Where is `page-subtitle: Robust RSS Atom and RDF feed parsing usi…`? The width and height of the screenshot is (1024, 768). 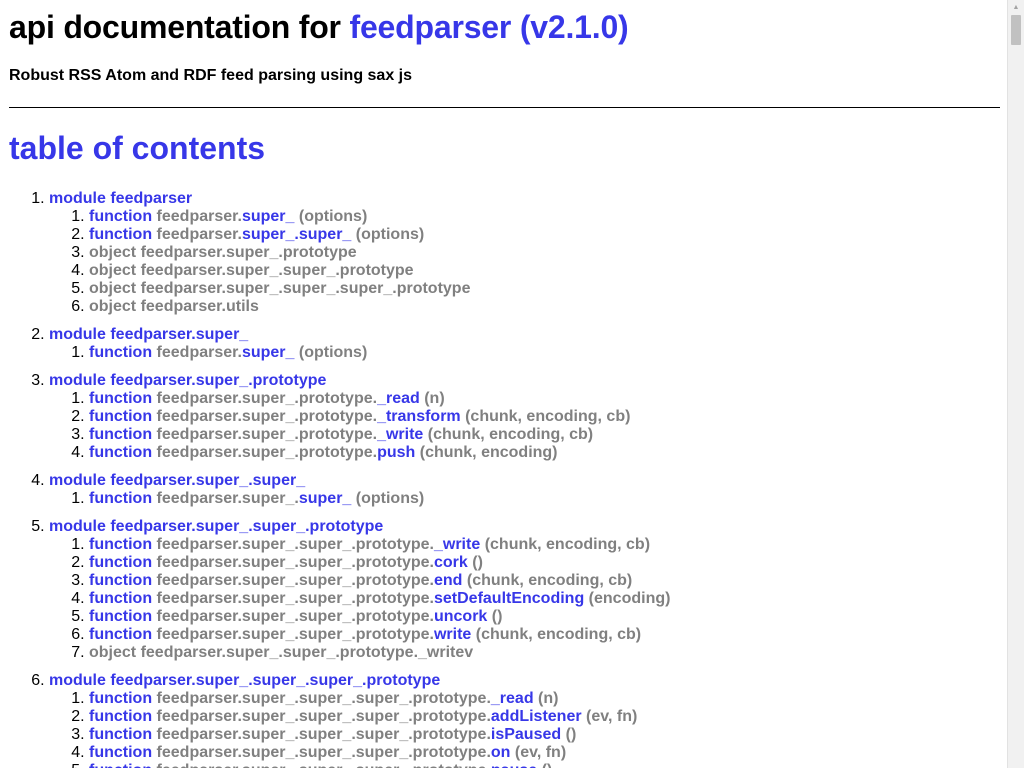
page-subtitle: Robust RSS Atom and RDF feed parsing usi… is located at coordinates (211, 75).